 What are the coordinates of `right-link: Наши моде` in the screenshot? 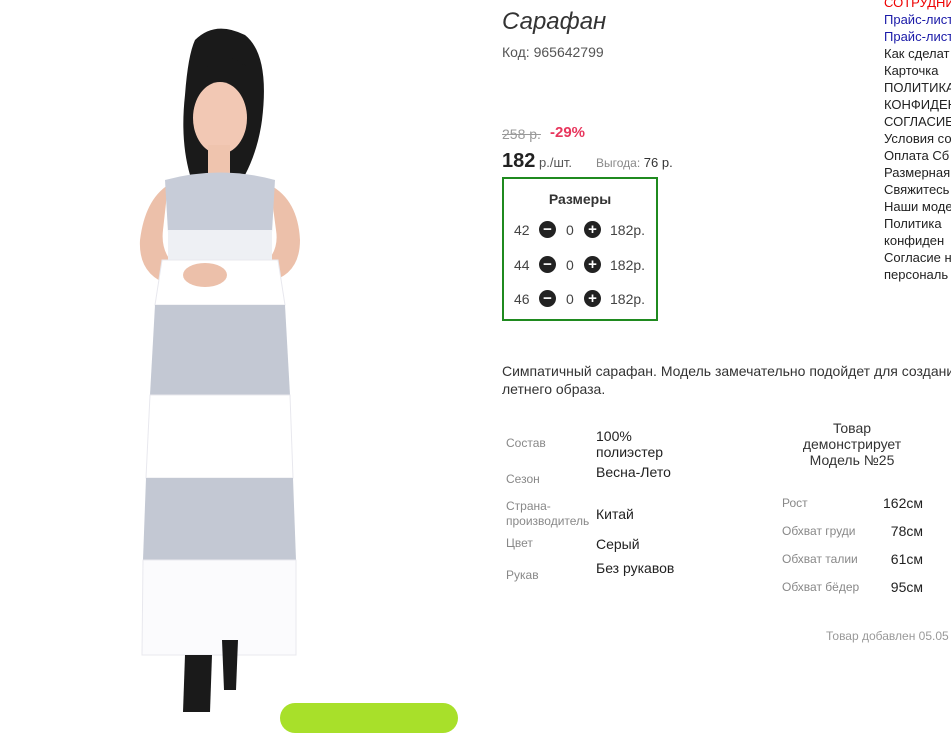 It's located at (917, 206).